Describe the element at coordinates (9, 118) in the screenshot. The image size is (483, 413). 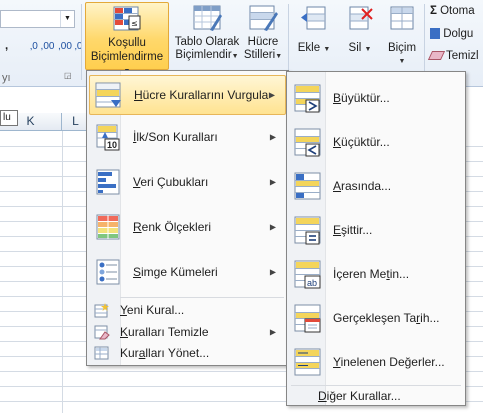
I see `tooltip: lu` at that location.